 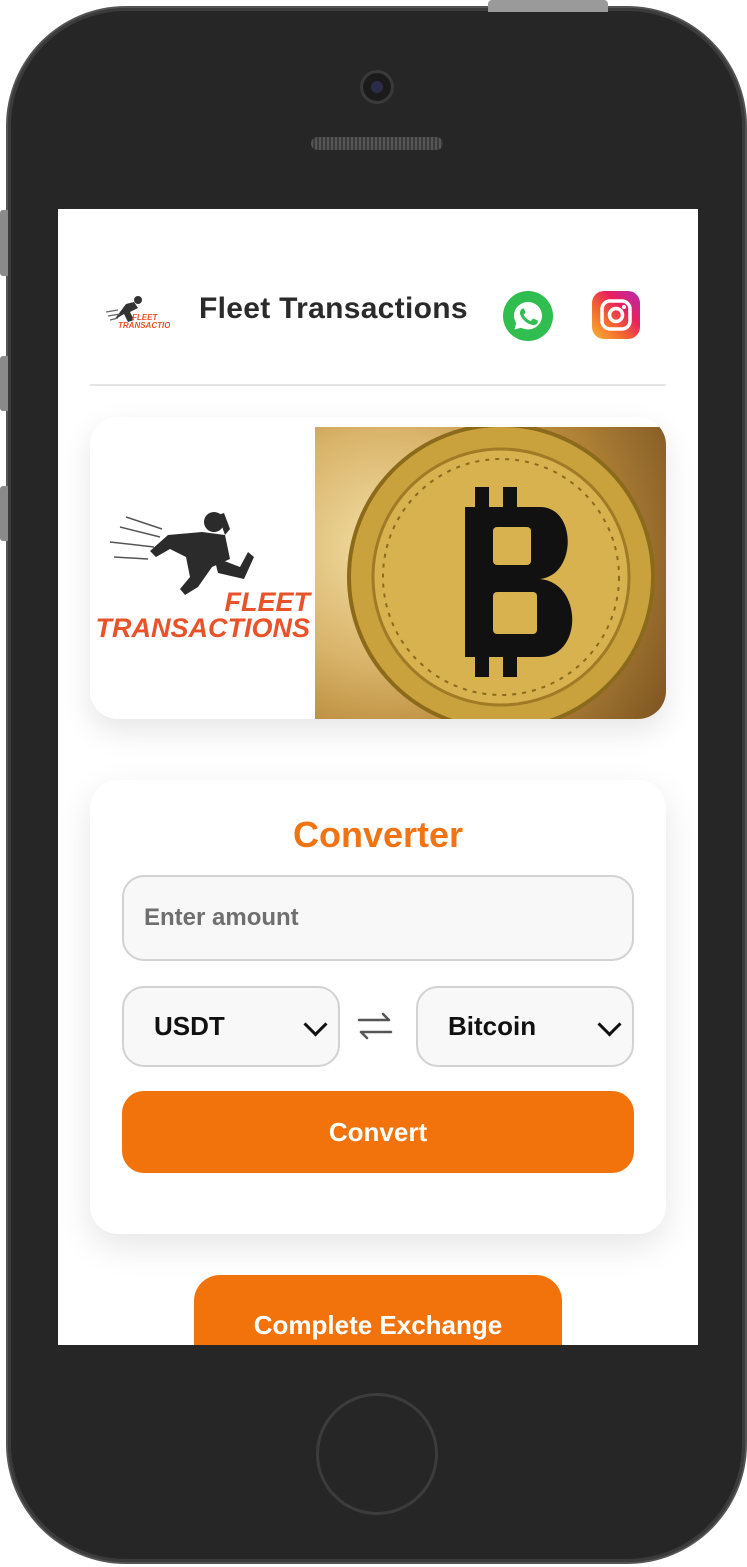 I want to click on home-button, so click(x=377, y=1454).